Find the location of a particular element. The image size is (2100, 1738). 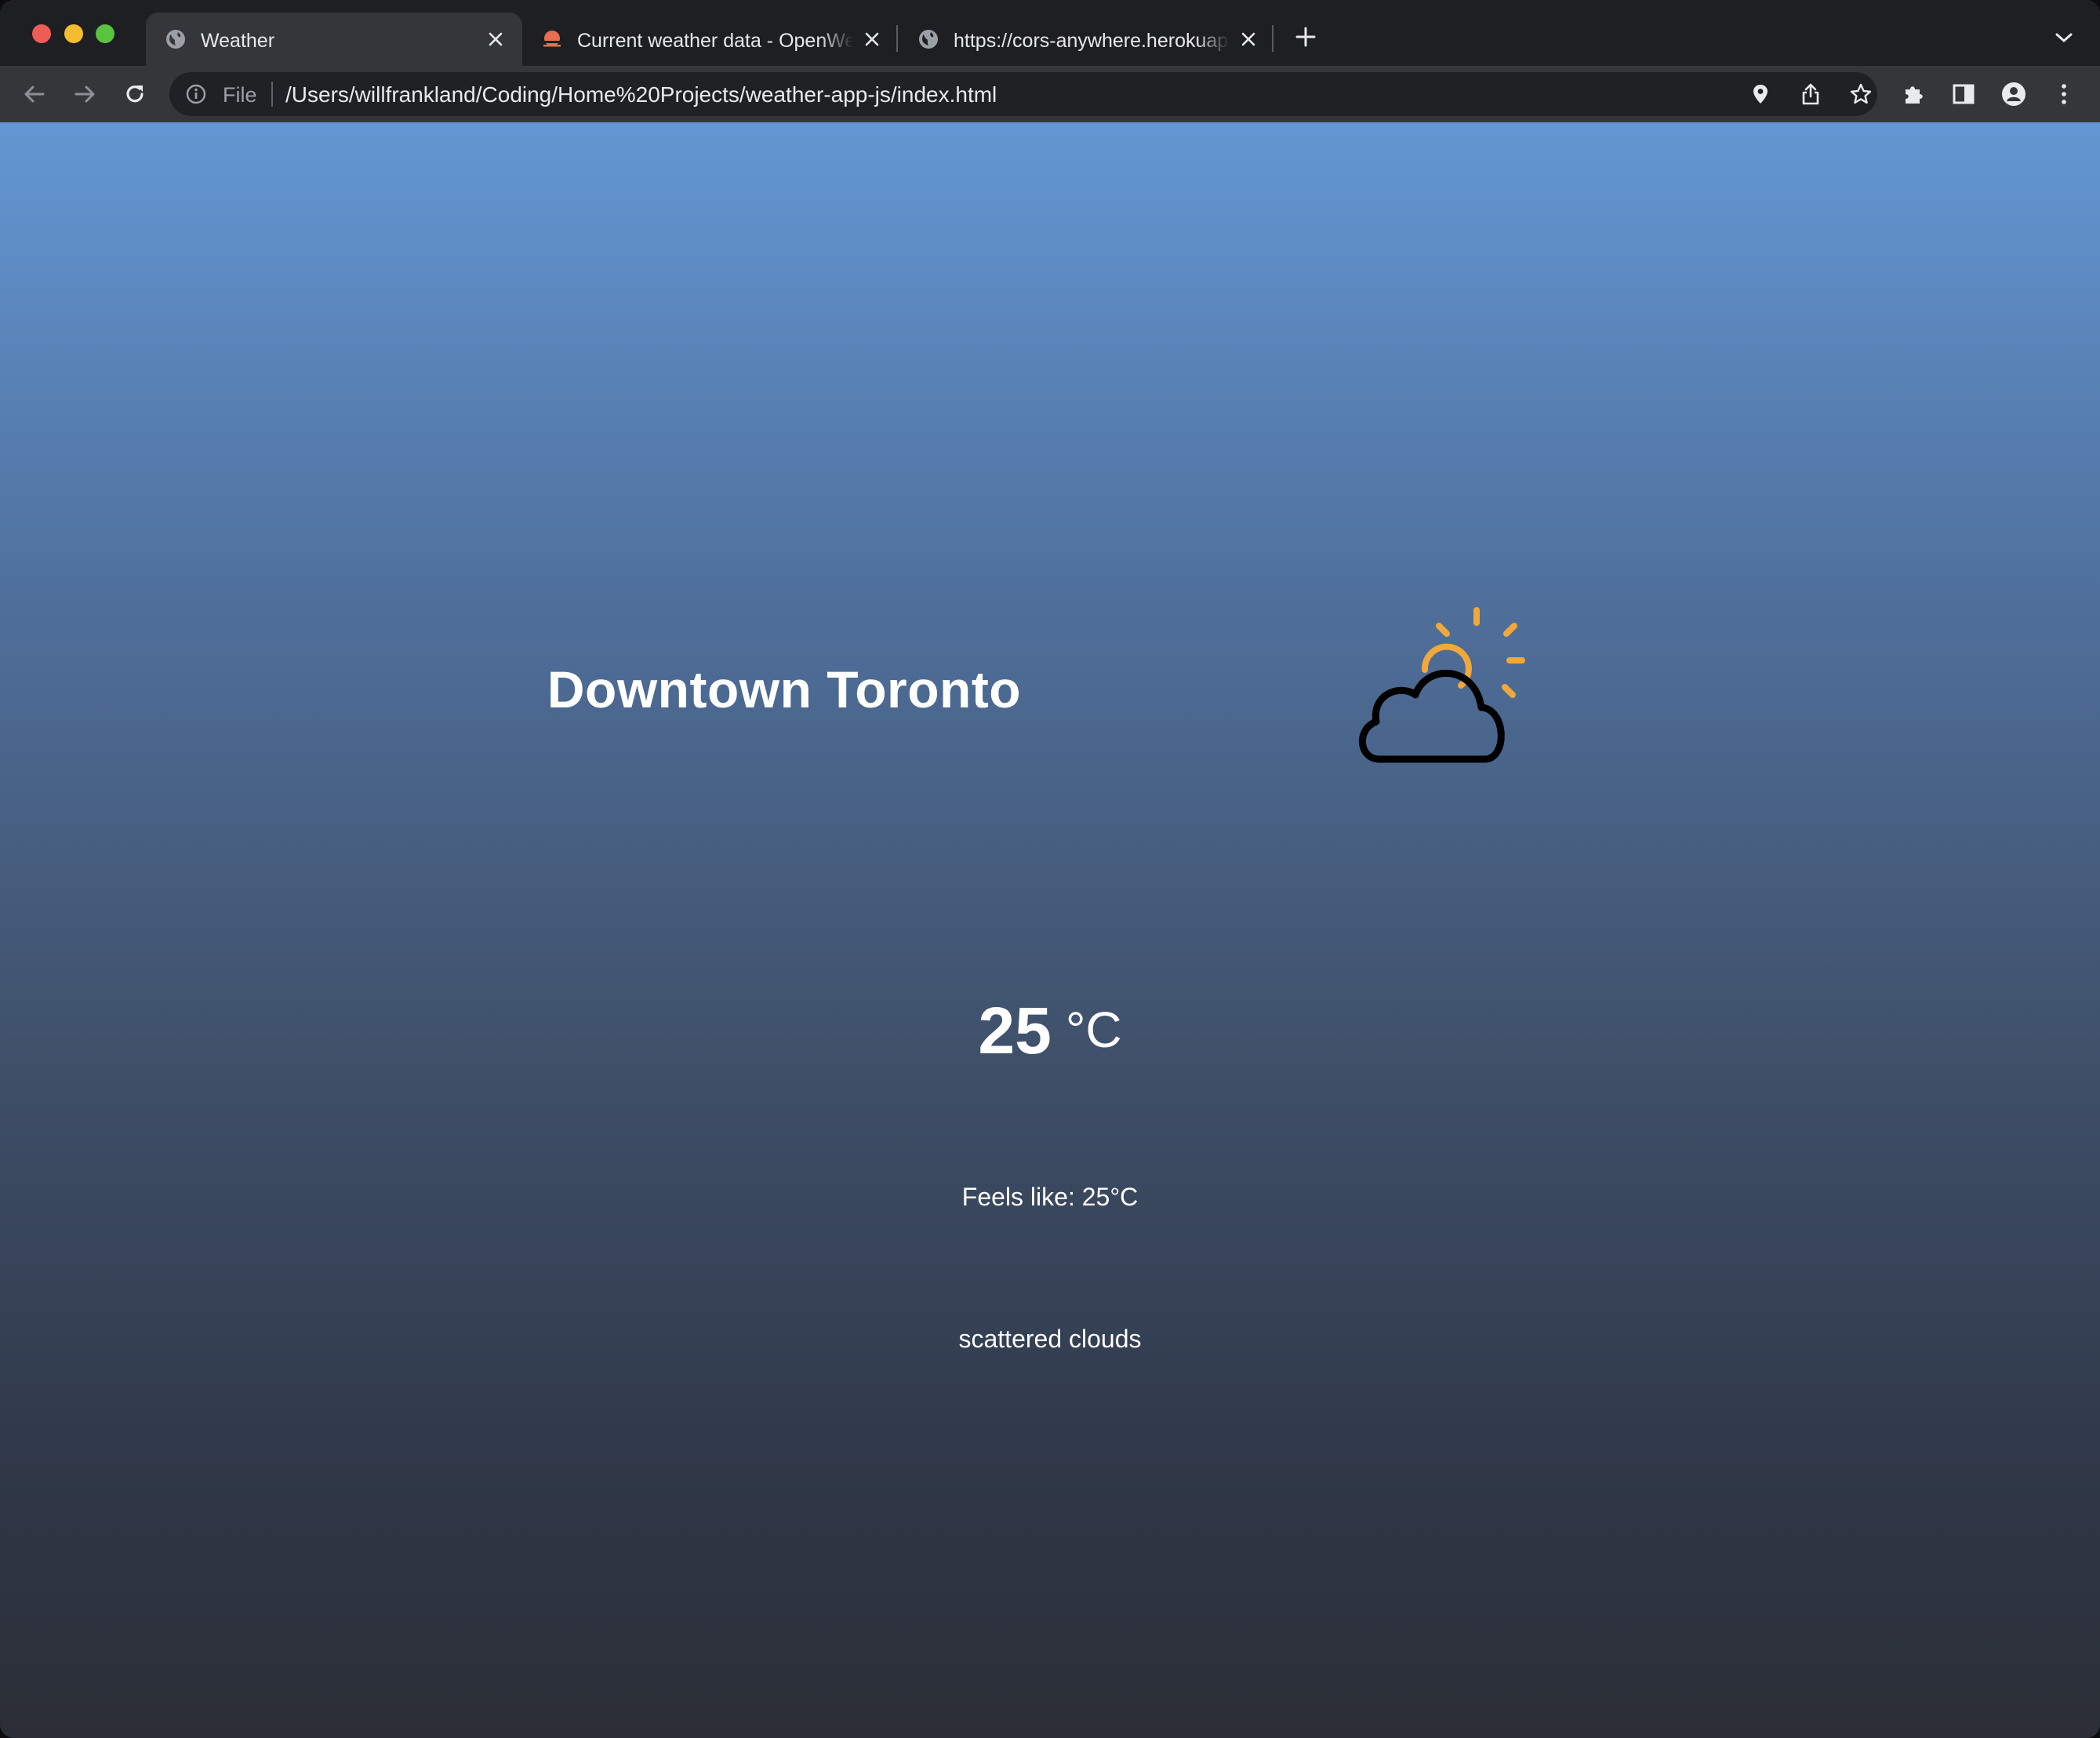

tab-weather: Weather is located at coordinates (334, 40).